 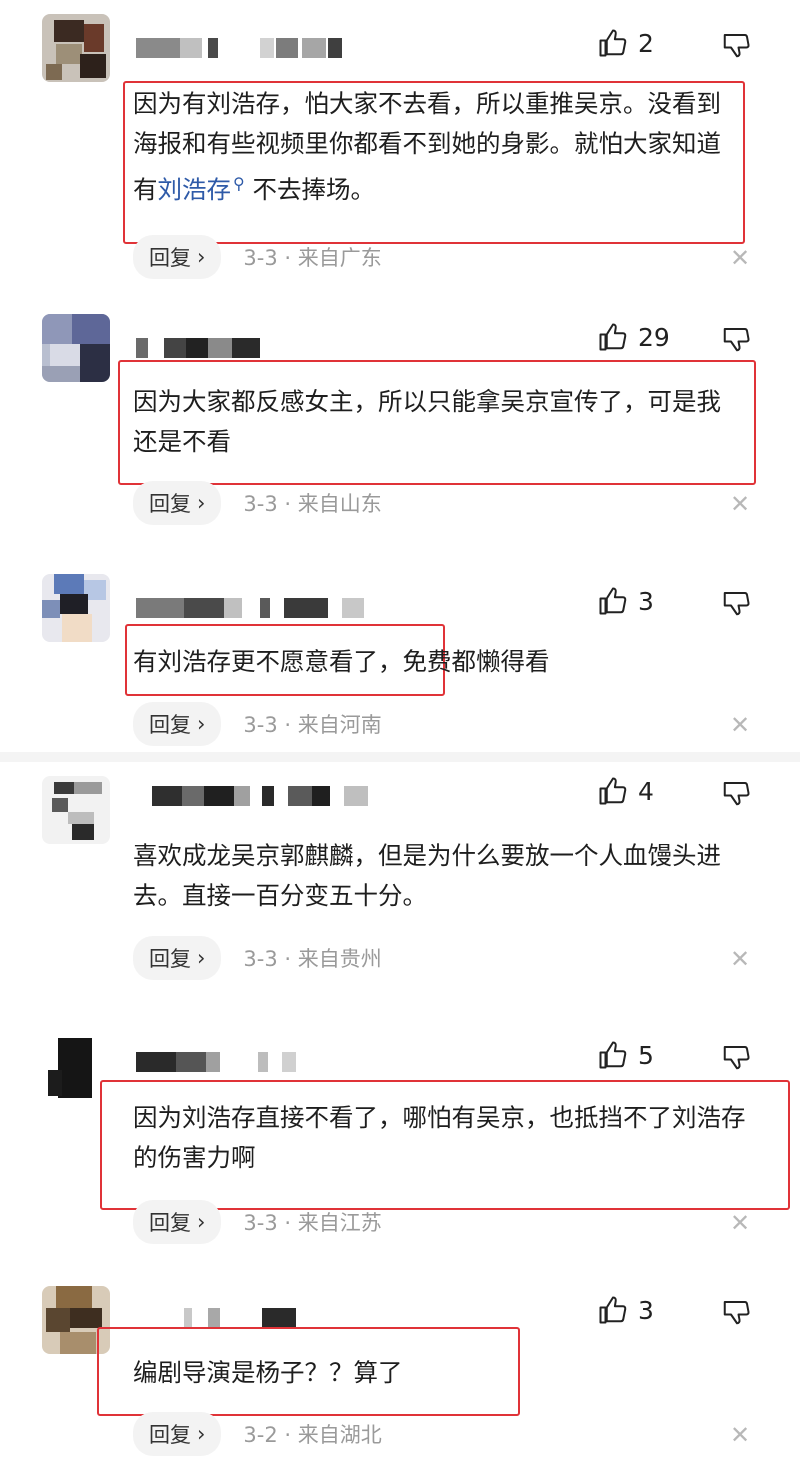 I want to click on comment-text: 编剧导演是杨子？？算了, so click(x=268, y=1372).